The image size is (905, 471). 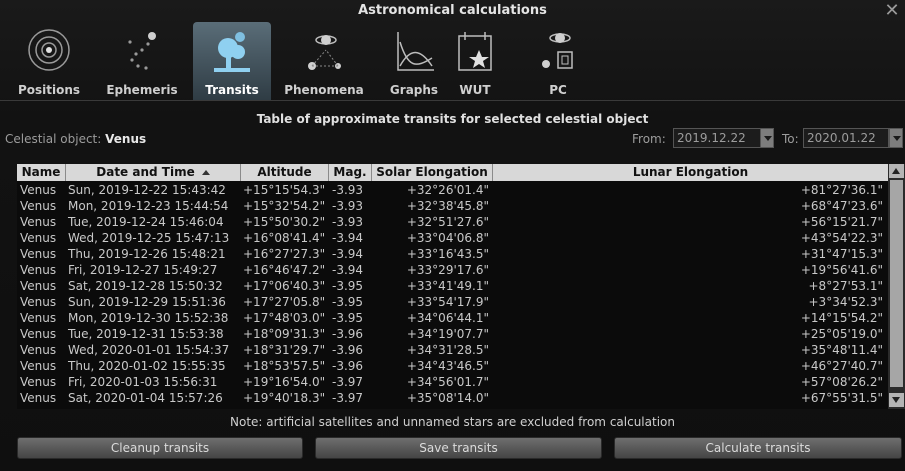 I want to click on cell-date: Mon, 2019-12-30 15:52:38, so click(x=148, y=318).